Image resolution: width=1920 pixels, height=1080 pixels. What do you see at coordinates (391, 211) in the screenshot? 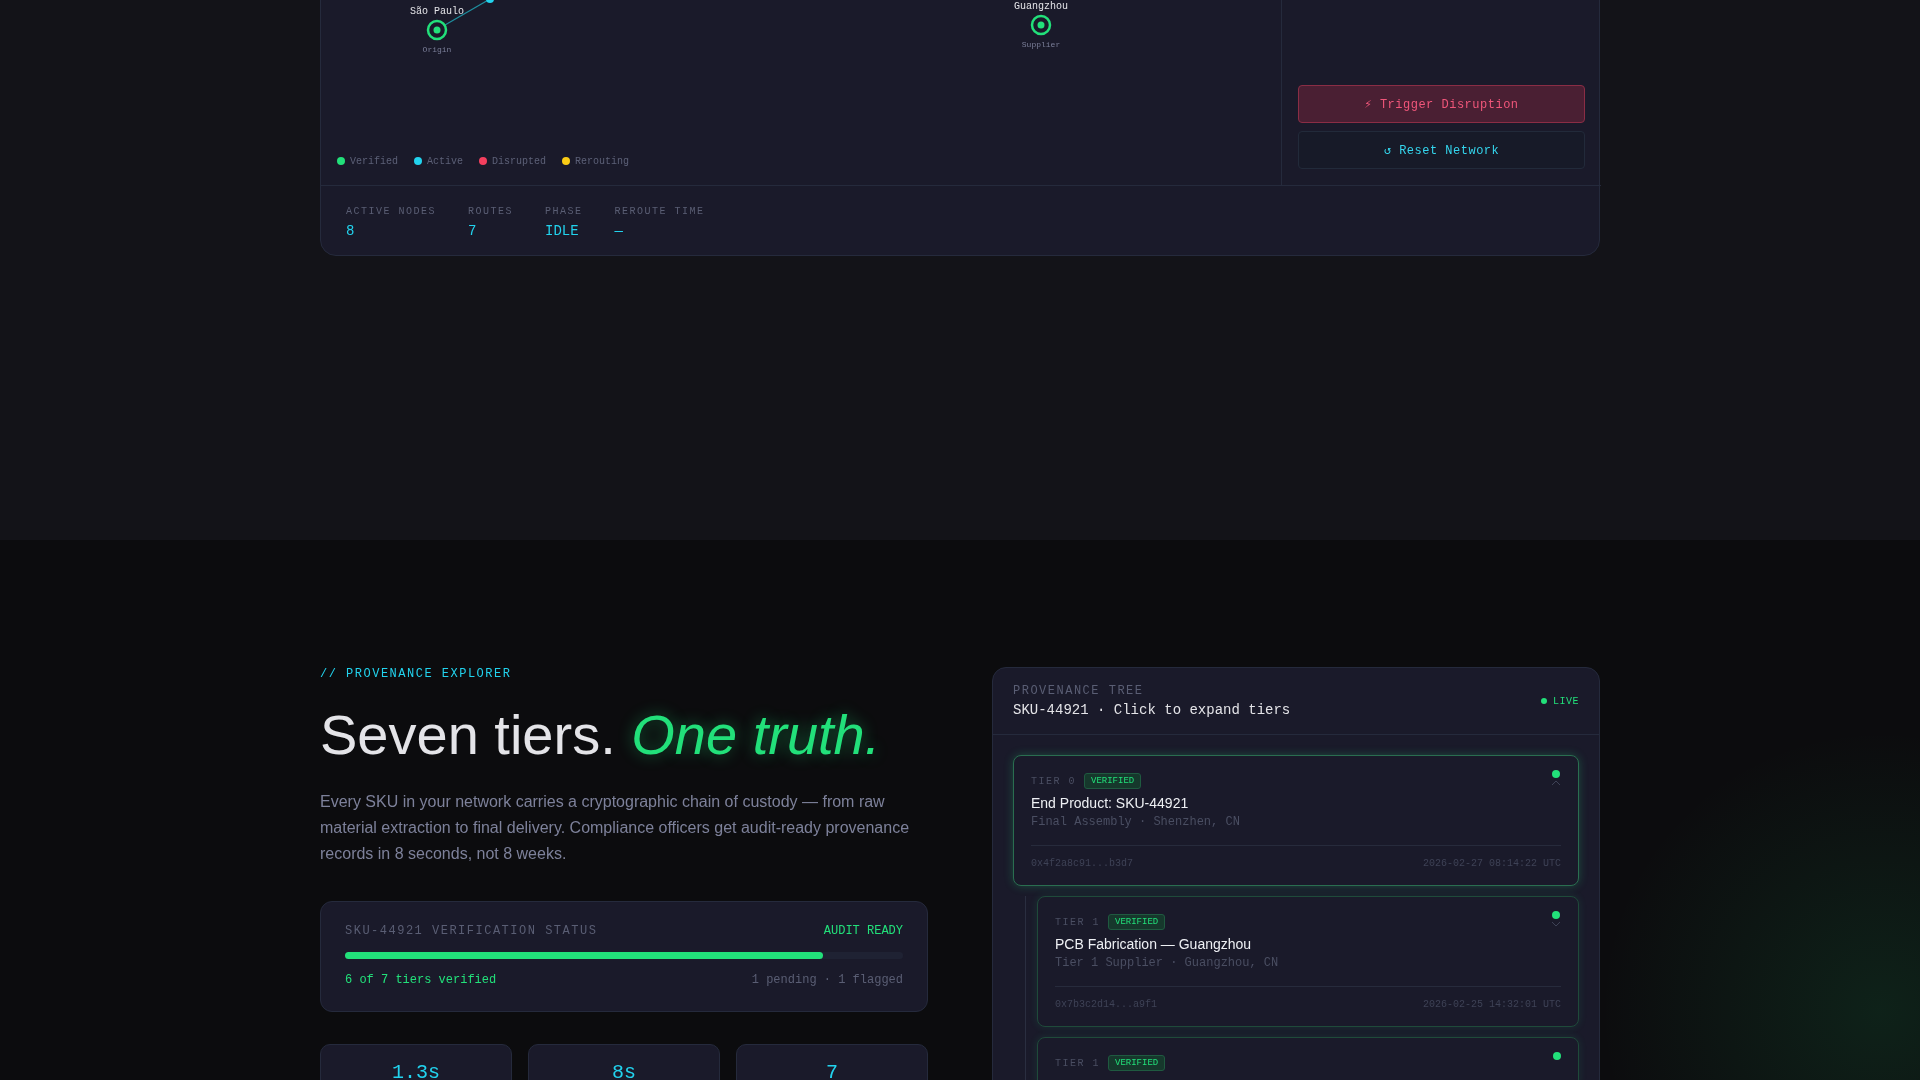
I see `stat-label: ACTIVE NODES` at bounding box center [391, 211].